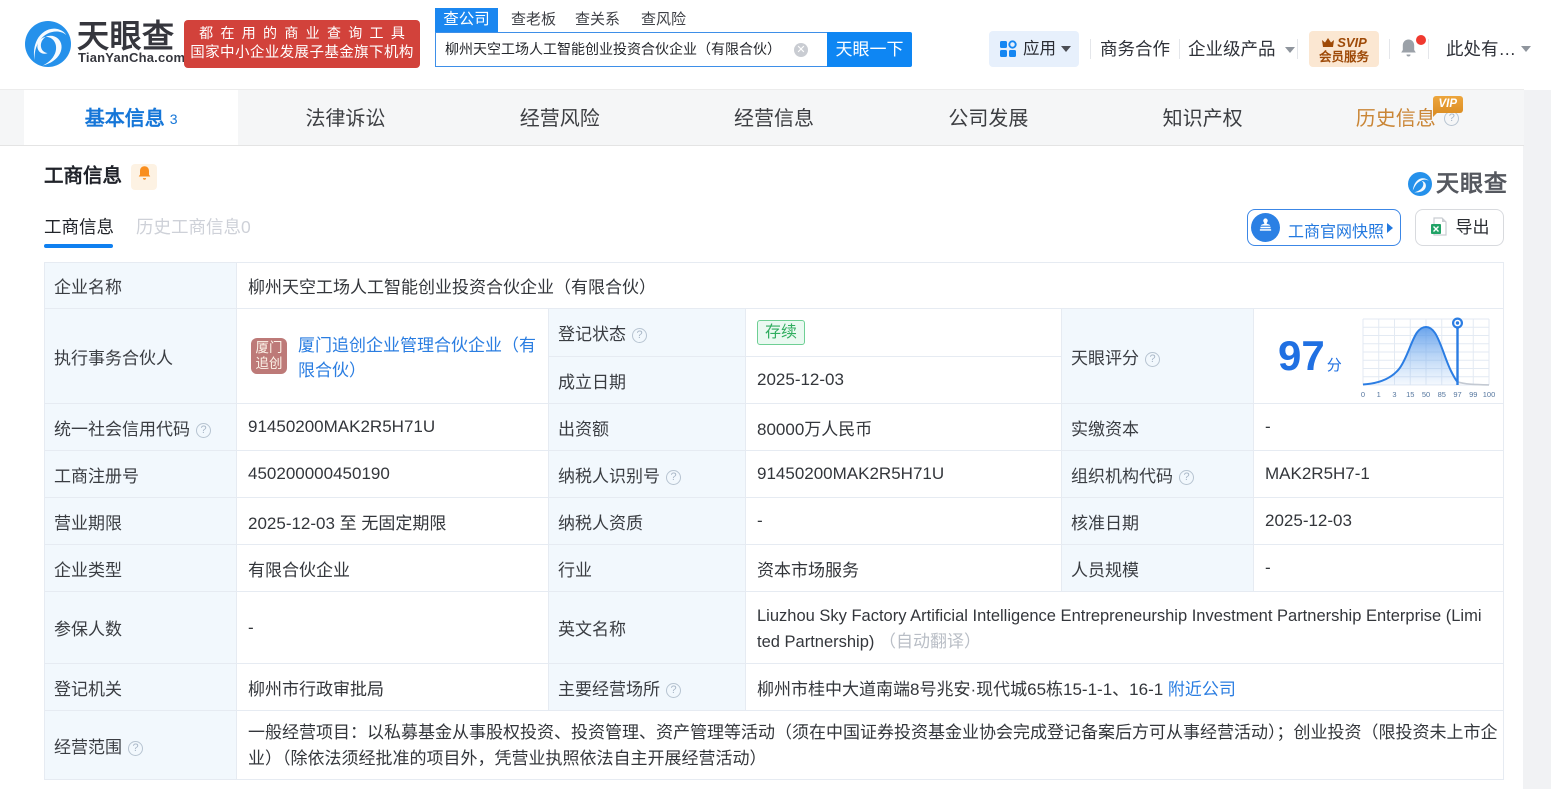 Image resolution: width=1551 pixels, height=789 pixels. I want to click on svg-text: 97, so click(1457, 394).